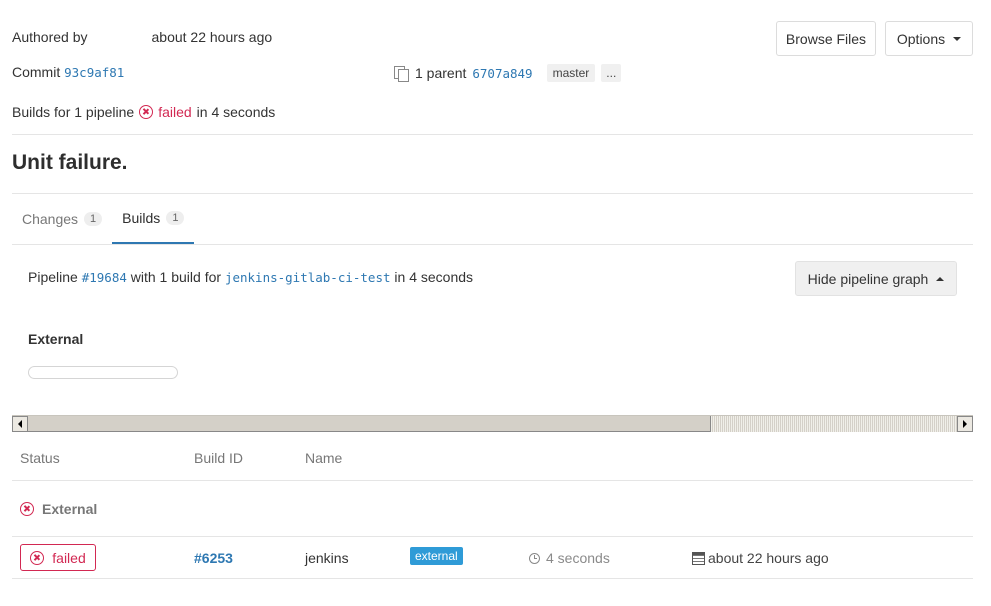  I want to click on browse-files-label: Browse Files, so click(826, 38).